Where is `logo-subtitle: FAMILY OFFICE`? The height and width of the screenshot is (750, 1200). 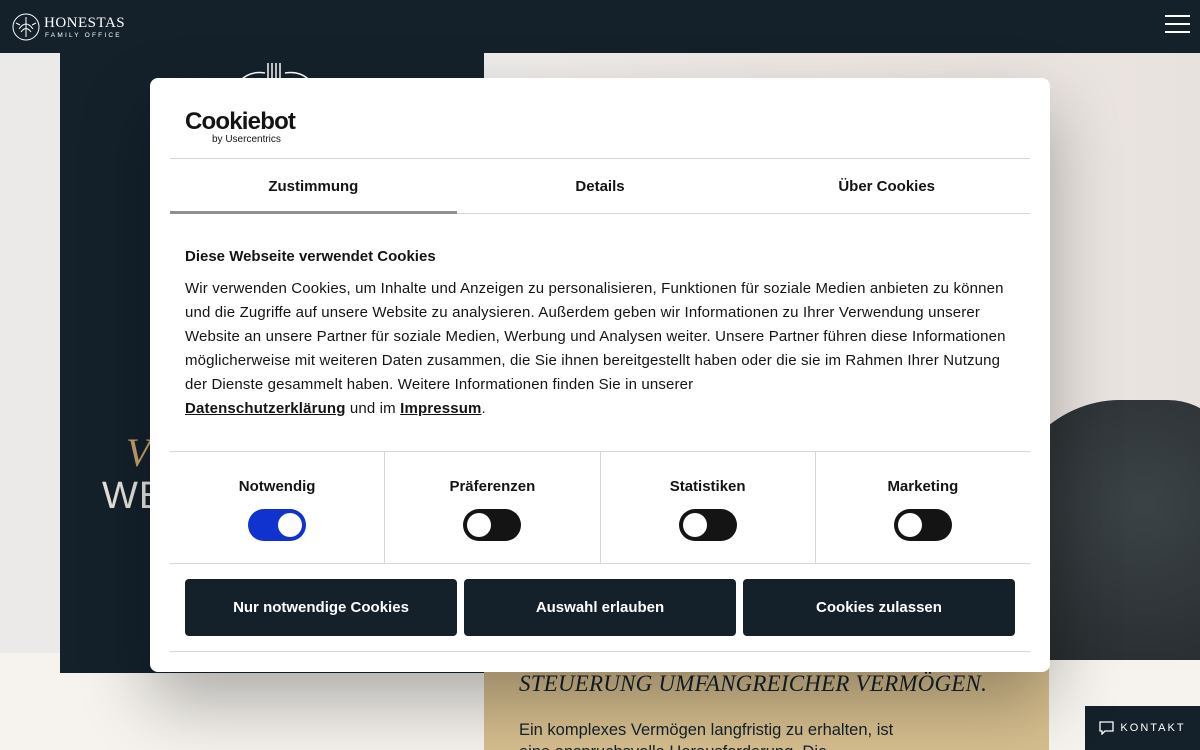 logo-subtitle: FAMILY OFFICE is located at coordinates (83, 35).